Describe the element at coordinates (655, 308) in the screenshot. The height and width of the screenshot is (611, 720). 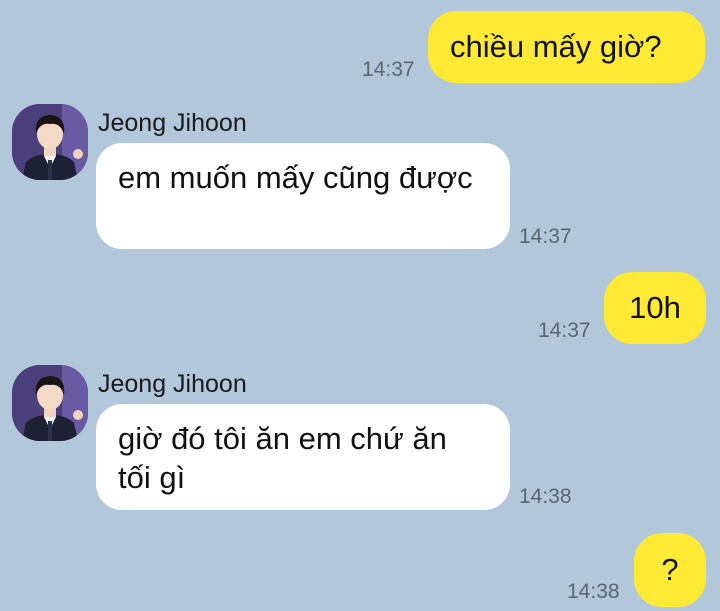
I see `outgoing-message-bubble: 10h` at that location.